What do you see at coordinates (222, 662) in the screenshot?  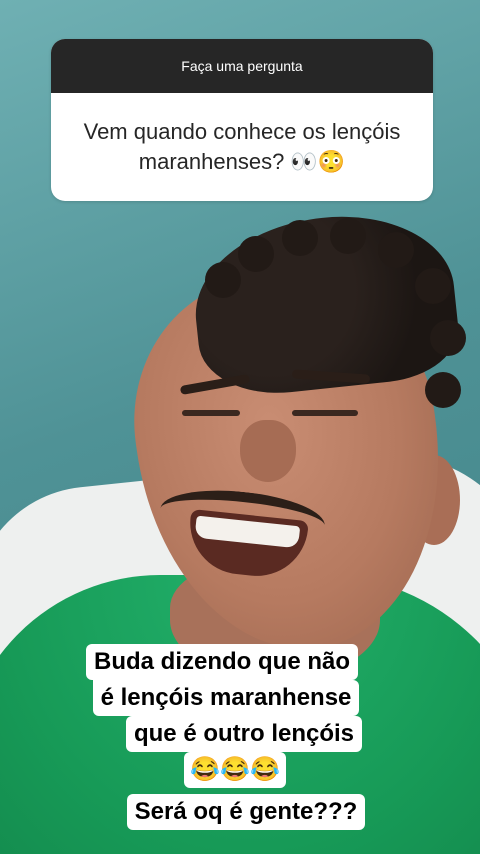 I see `caption-line-1: Buda dizendo que não` at bounding box center [222, 662].